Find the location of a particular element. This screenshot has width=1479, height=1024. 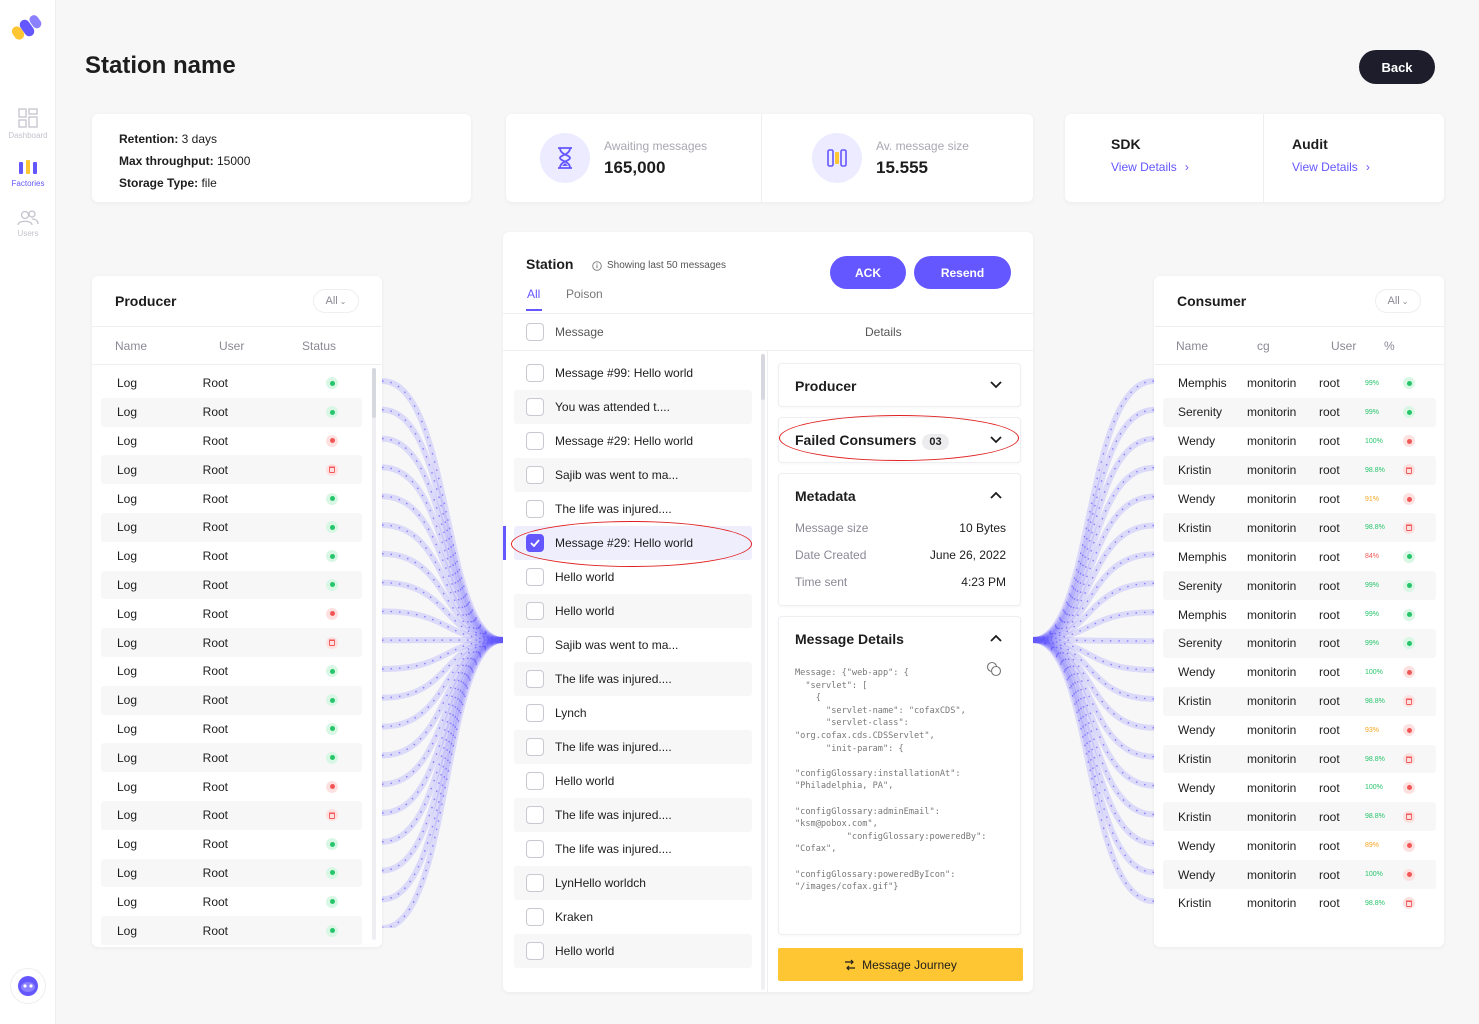

select-all-checkbox is located at coordinates (535, 332).